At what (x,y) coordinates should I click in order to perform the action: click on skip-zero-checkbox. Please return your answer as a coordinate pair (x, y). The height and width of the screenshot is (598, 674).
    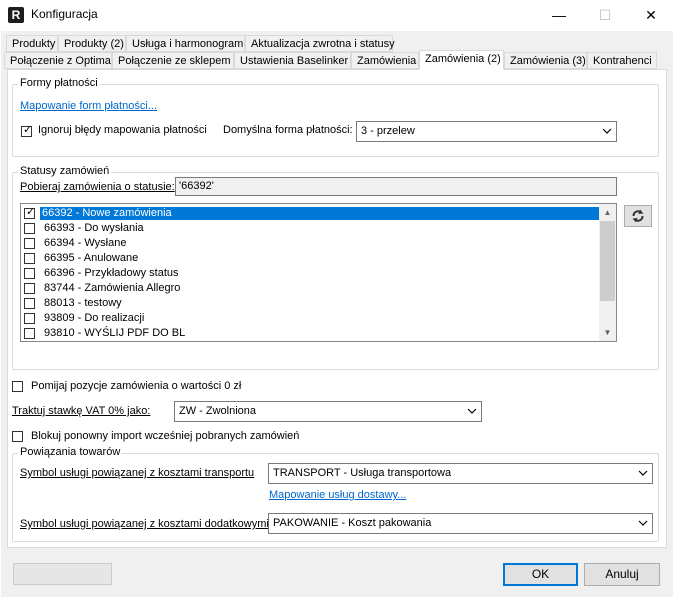
    Looking at the image, I should click on (17, 386).